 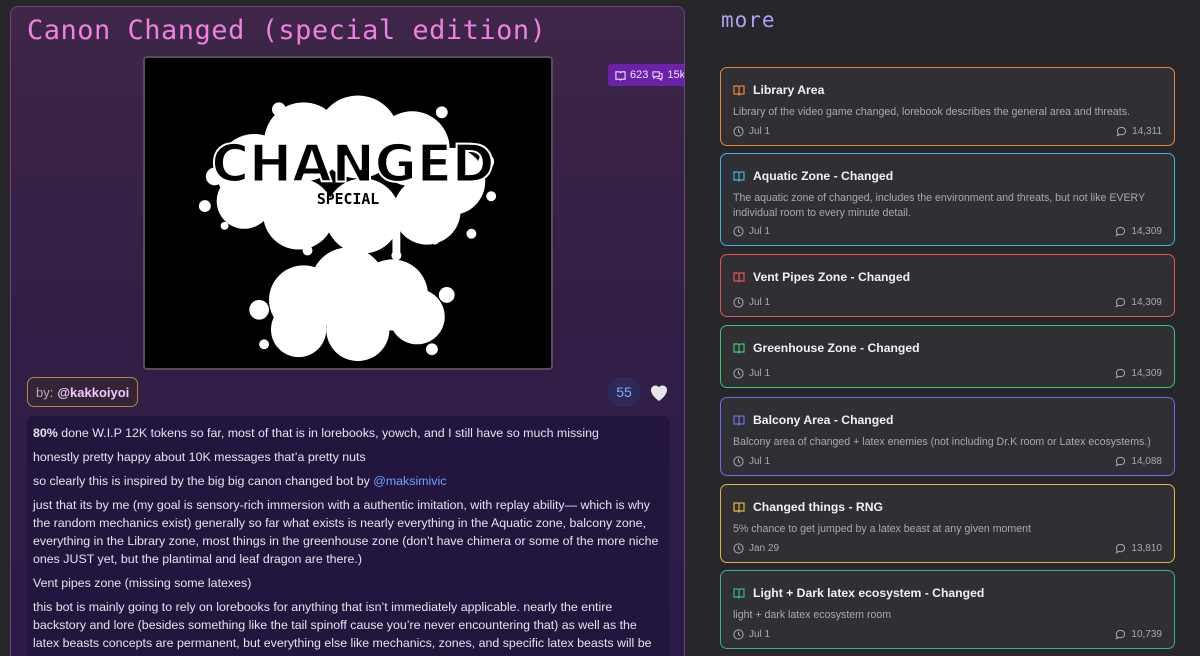 What do you see at coordinates (93, 392) in the screenshot?
I see `author-handle: @kakkoiyoi` at bounding box center [93, 392].